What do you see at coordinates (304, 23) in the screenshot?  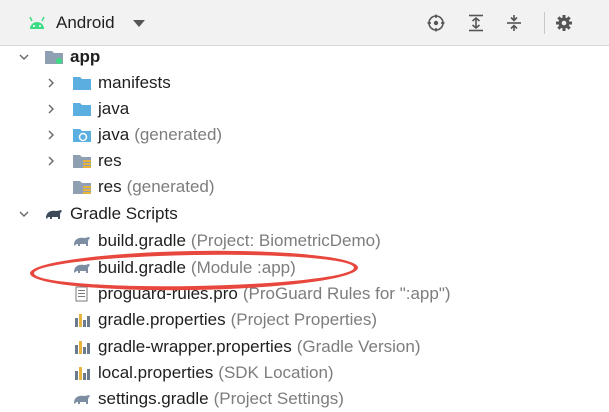 I see `project-toolbar: Android` at bounding box center [304, 23].